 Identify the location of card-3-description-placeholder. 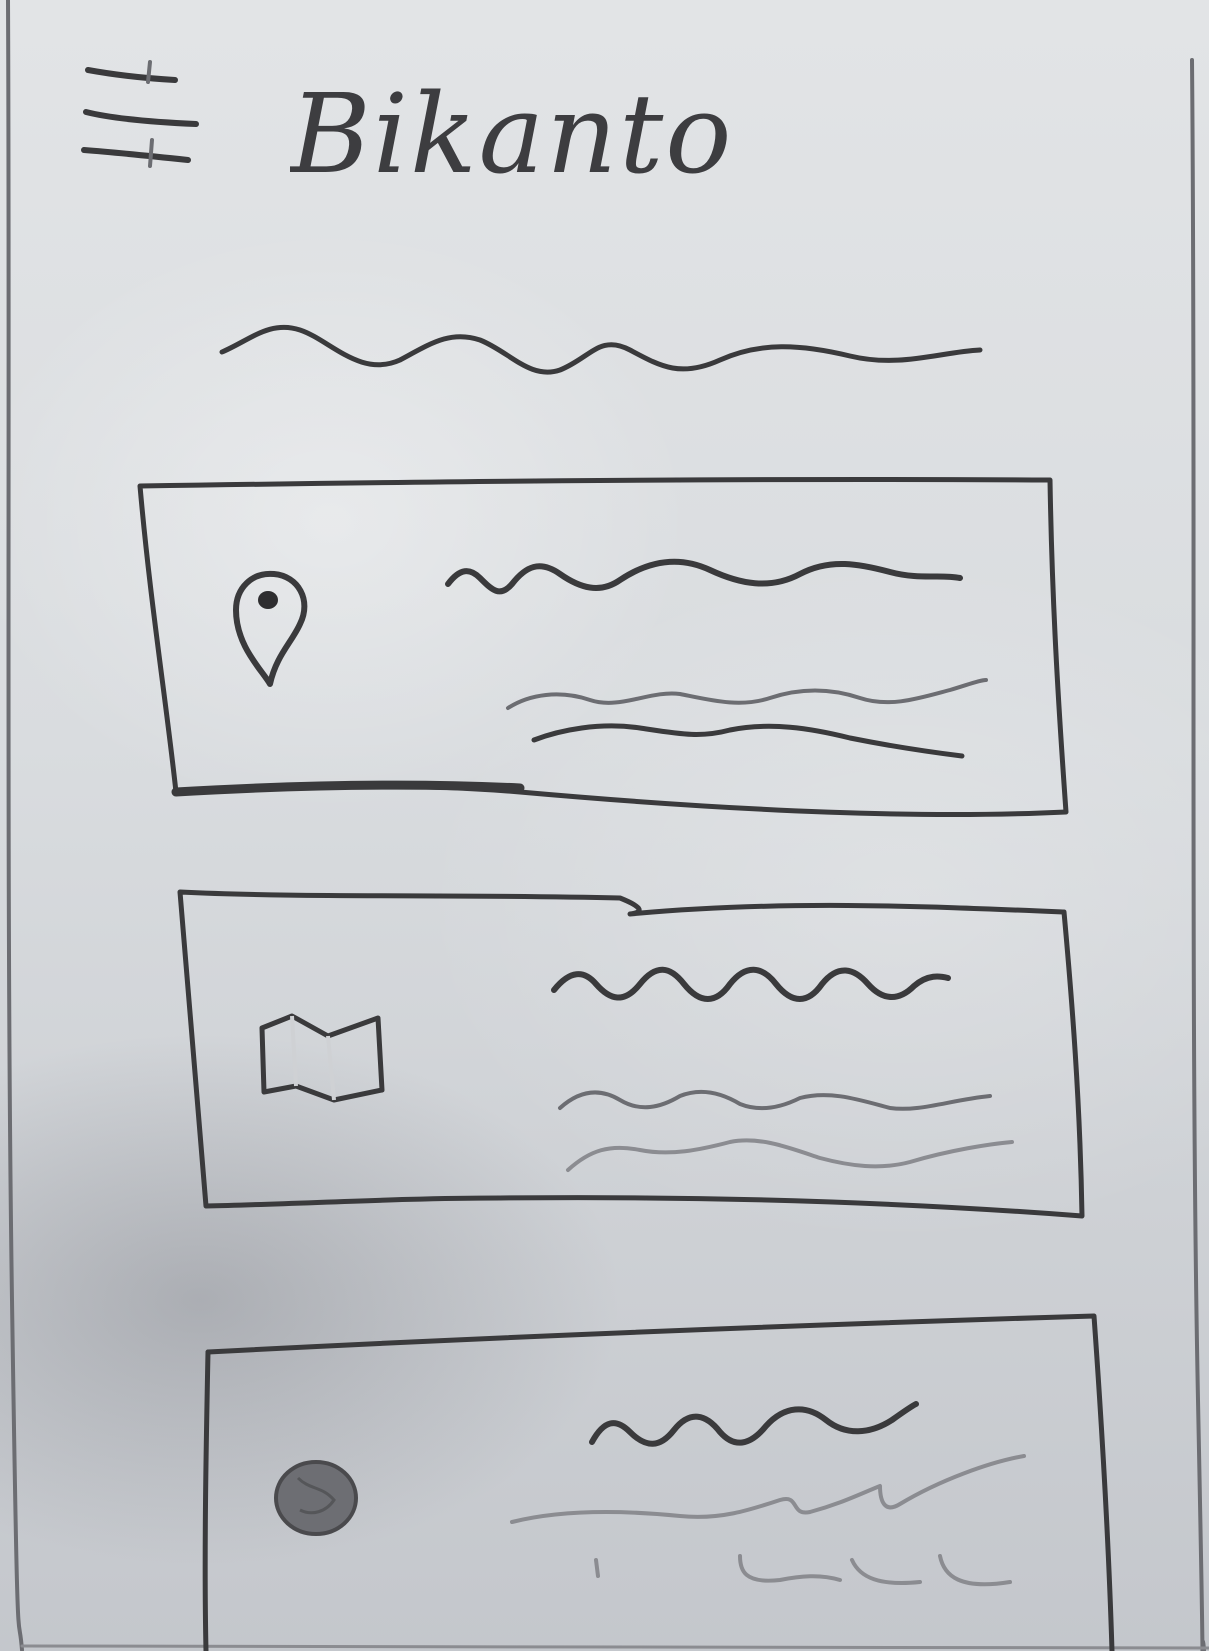
(768, 1520).